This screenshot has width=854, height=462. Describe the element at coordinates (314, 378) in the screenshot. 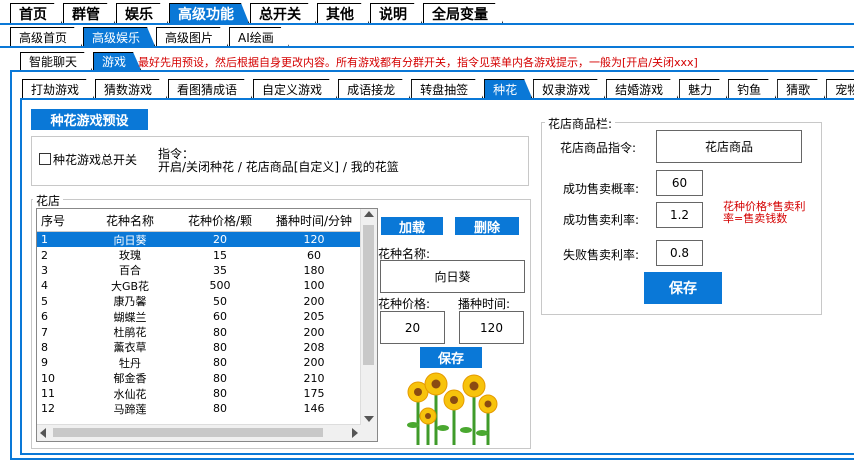

I see `cell: 210` at that location.